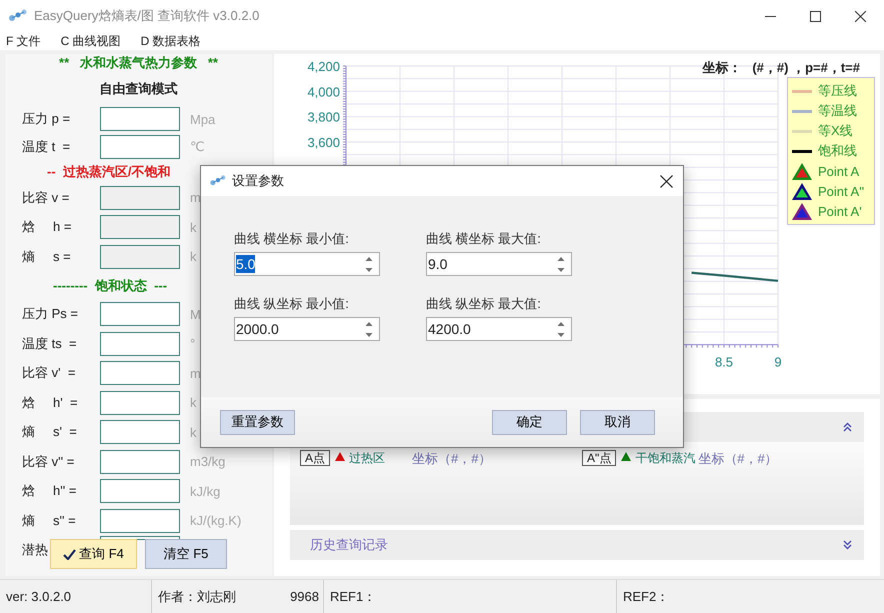  Describe the element at coordinates (138, 89) in the screenshot. I see `mode-label: 自由查询模式` at that location.